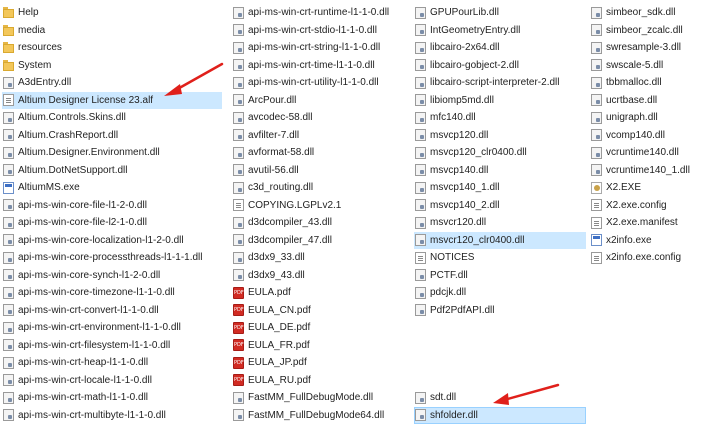  Describe the element at coordinates (112, 83) in the screenshot. I see `file-item: A3dEntry.dll` at that location.